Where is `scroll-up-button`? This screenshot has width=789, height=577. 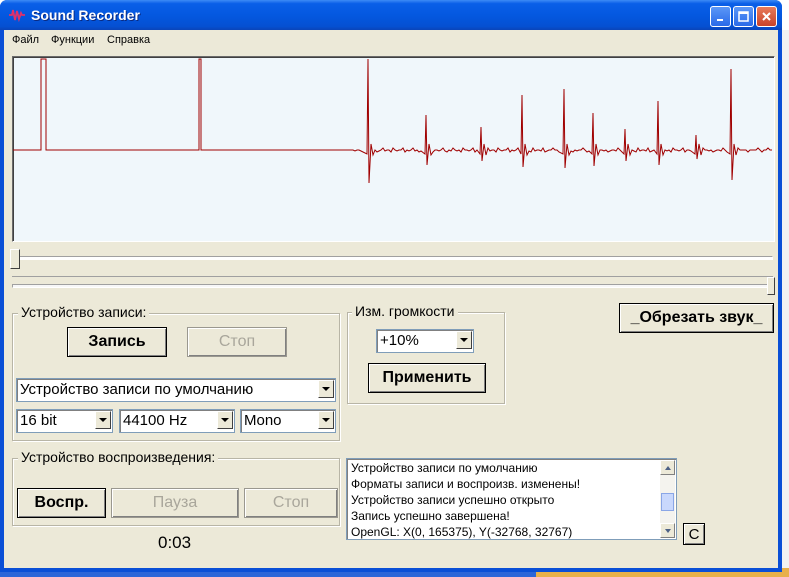
scroll-up-button is located at coordinates (667, 467).